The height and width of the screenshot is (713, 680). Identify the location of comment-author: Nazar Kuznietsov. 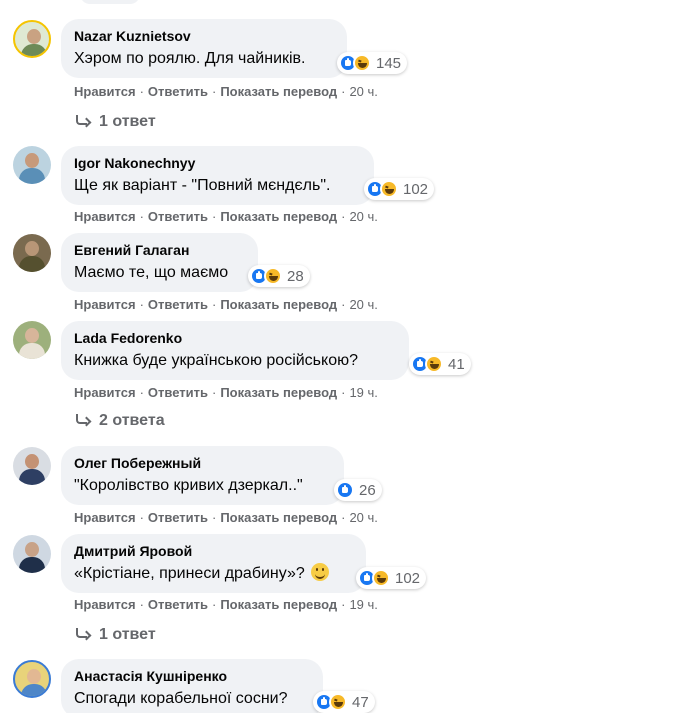
(204, 36).